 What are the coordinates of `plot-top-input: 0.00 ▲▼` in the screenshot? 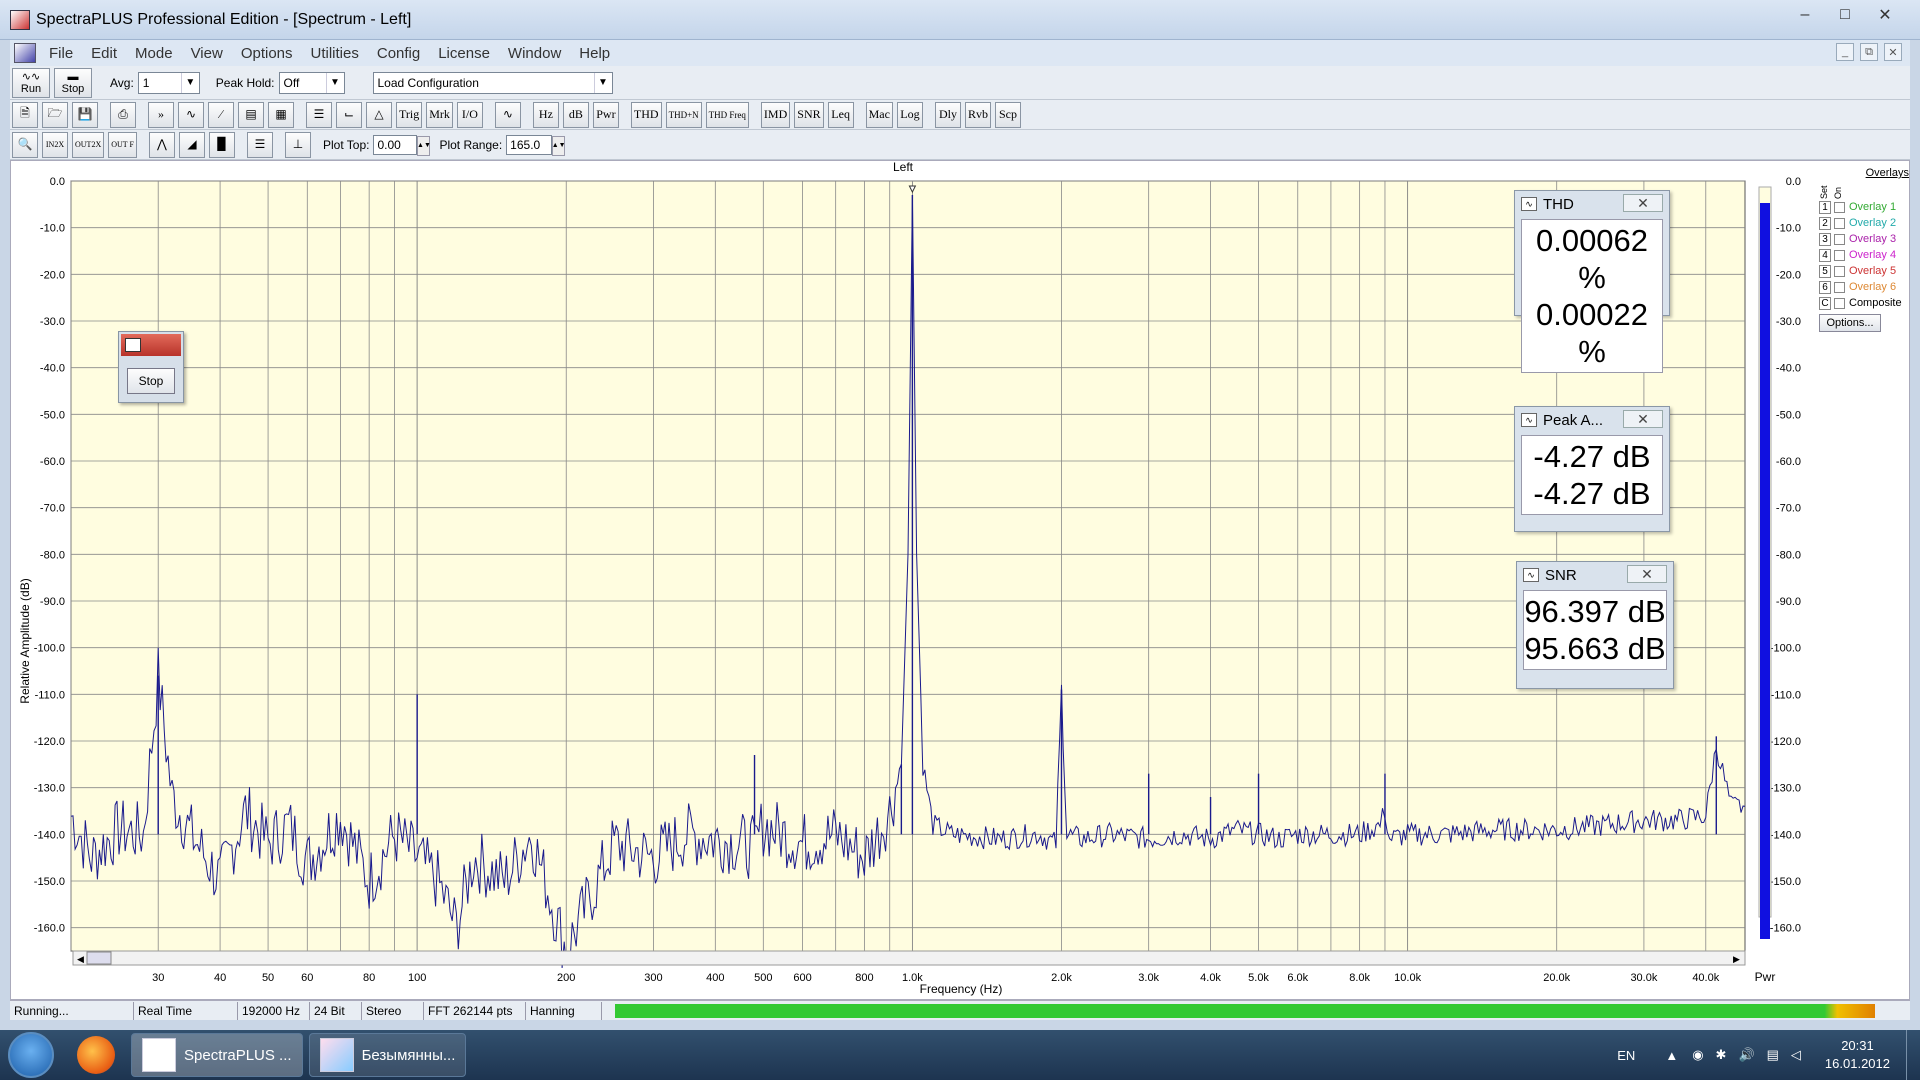 It's located at (402, 145).